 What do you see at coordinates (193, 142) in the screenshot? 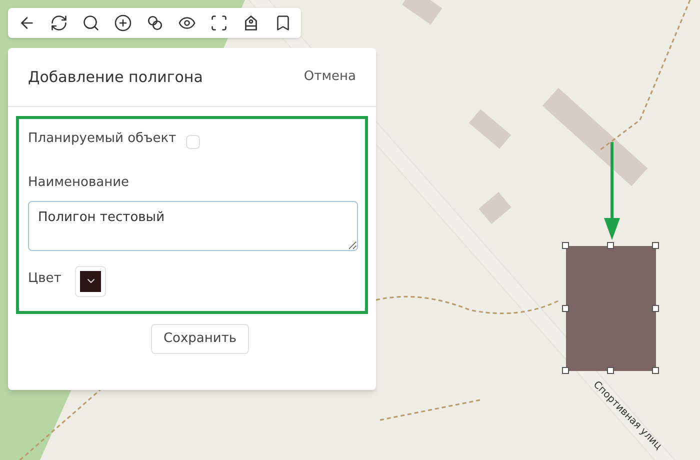
I see `planned-checkbox` at bounding box center [193, 142].